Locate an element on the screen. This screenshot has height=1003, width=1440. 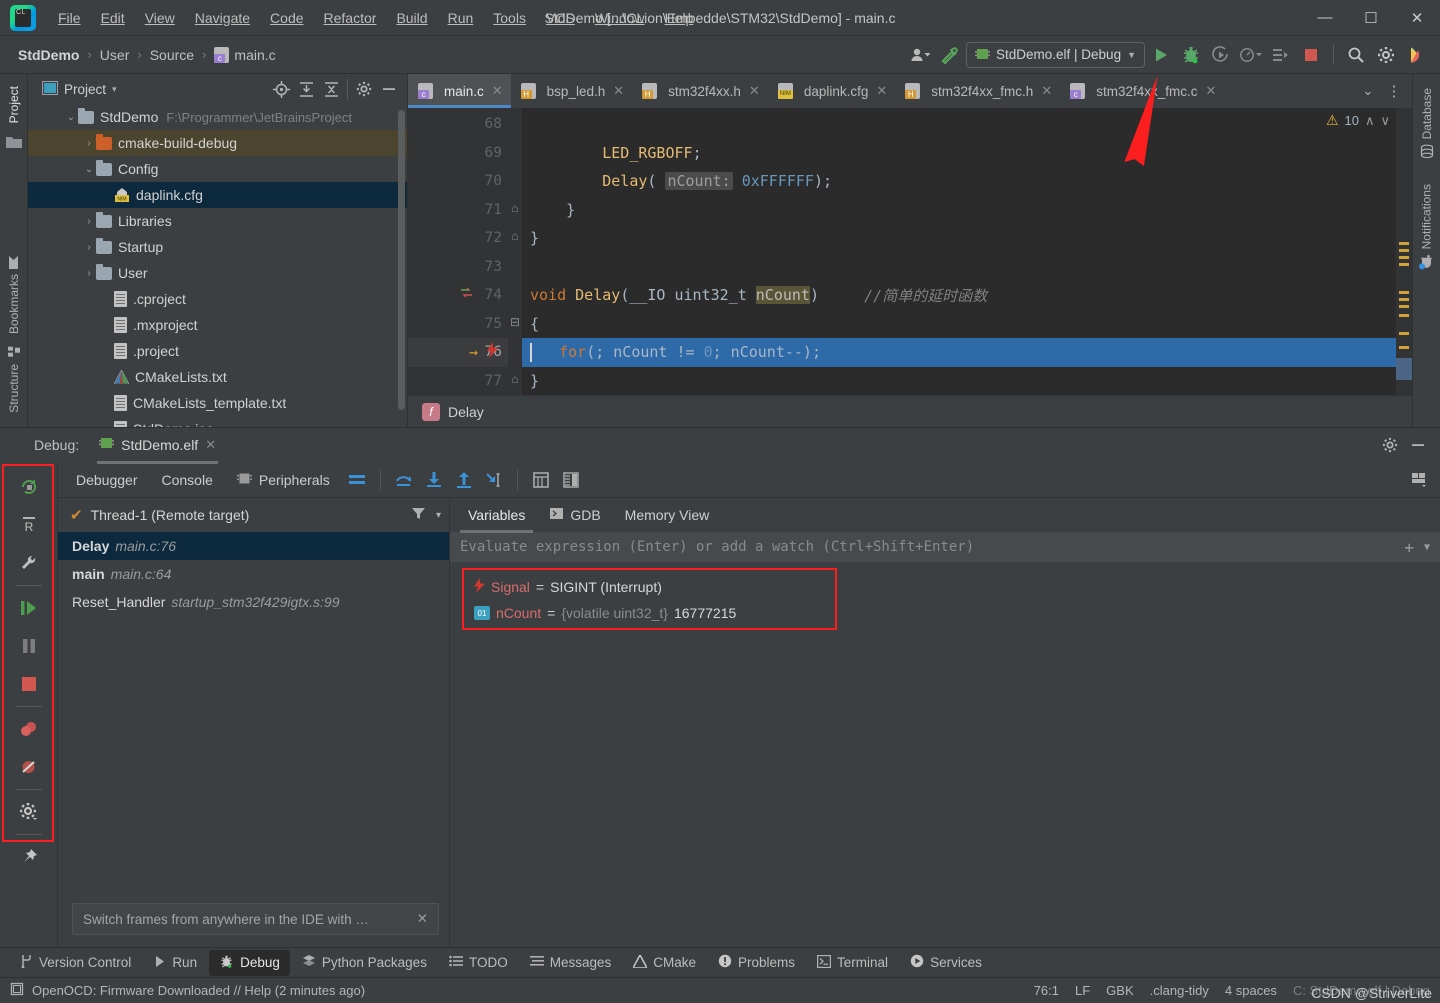
sidebar-item-structure: Structure is located at coordinates (14, 379).